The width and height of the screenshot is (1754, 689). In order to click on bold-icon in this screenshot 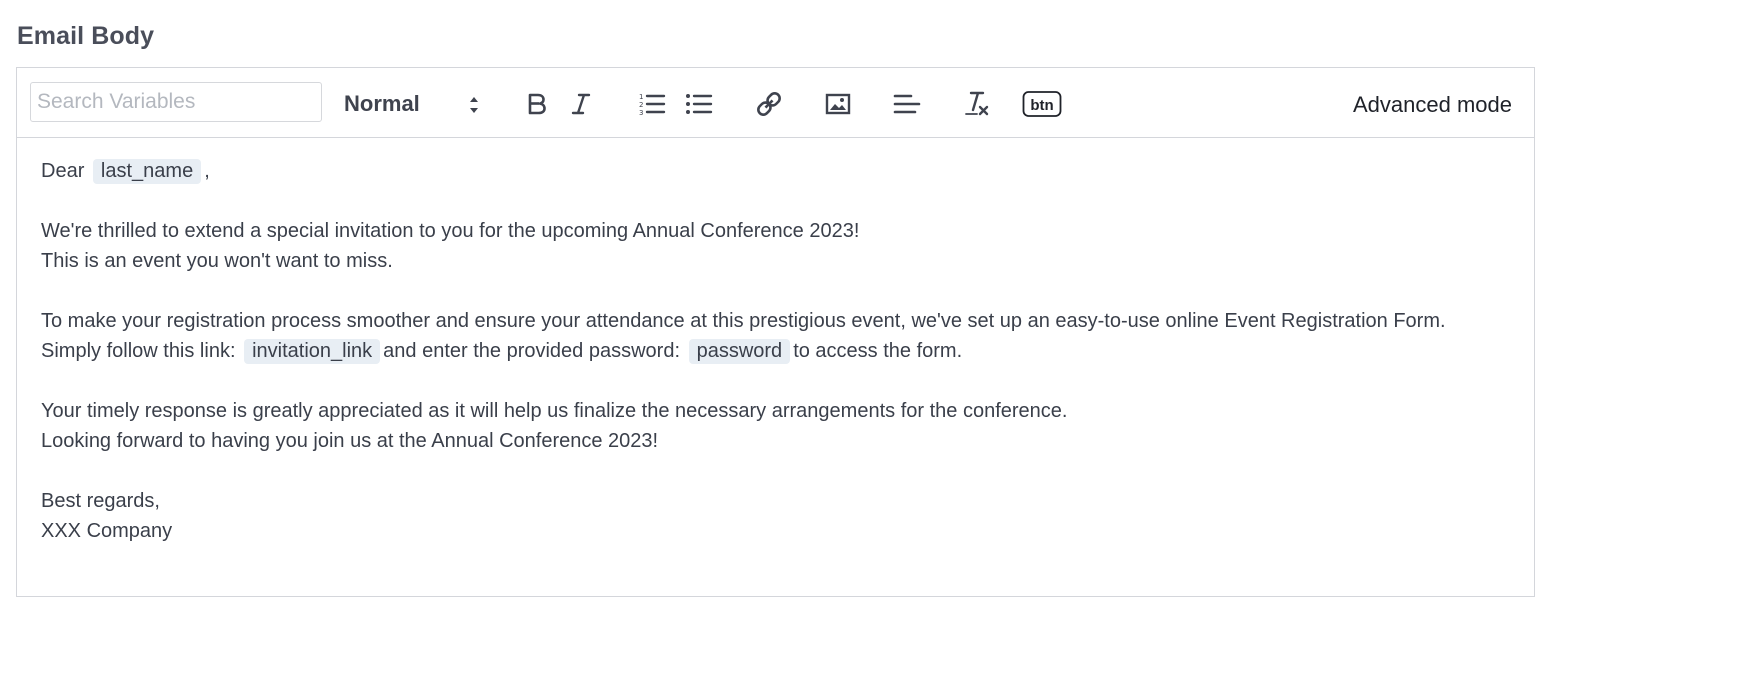, I will do `click(537, 104)`.